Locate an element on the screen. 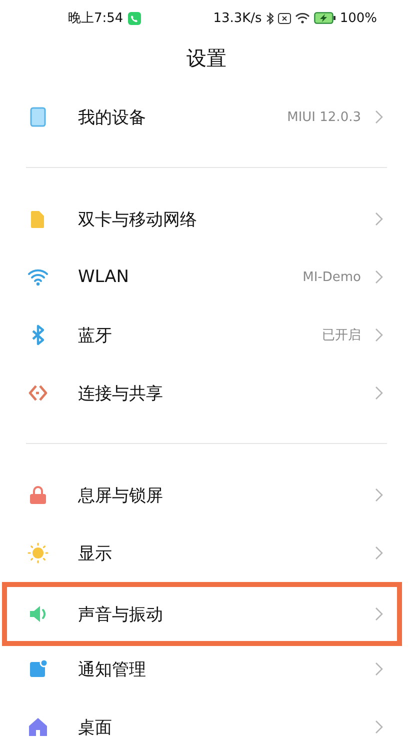 The image size is (413, 754). settings-item: 双卡与移动网络 is located at coordinates (206, 219).